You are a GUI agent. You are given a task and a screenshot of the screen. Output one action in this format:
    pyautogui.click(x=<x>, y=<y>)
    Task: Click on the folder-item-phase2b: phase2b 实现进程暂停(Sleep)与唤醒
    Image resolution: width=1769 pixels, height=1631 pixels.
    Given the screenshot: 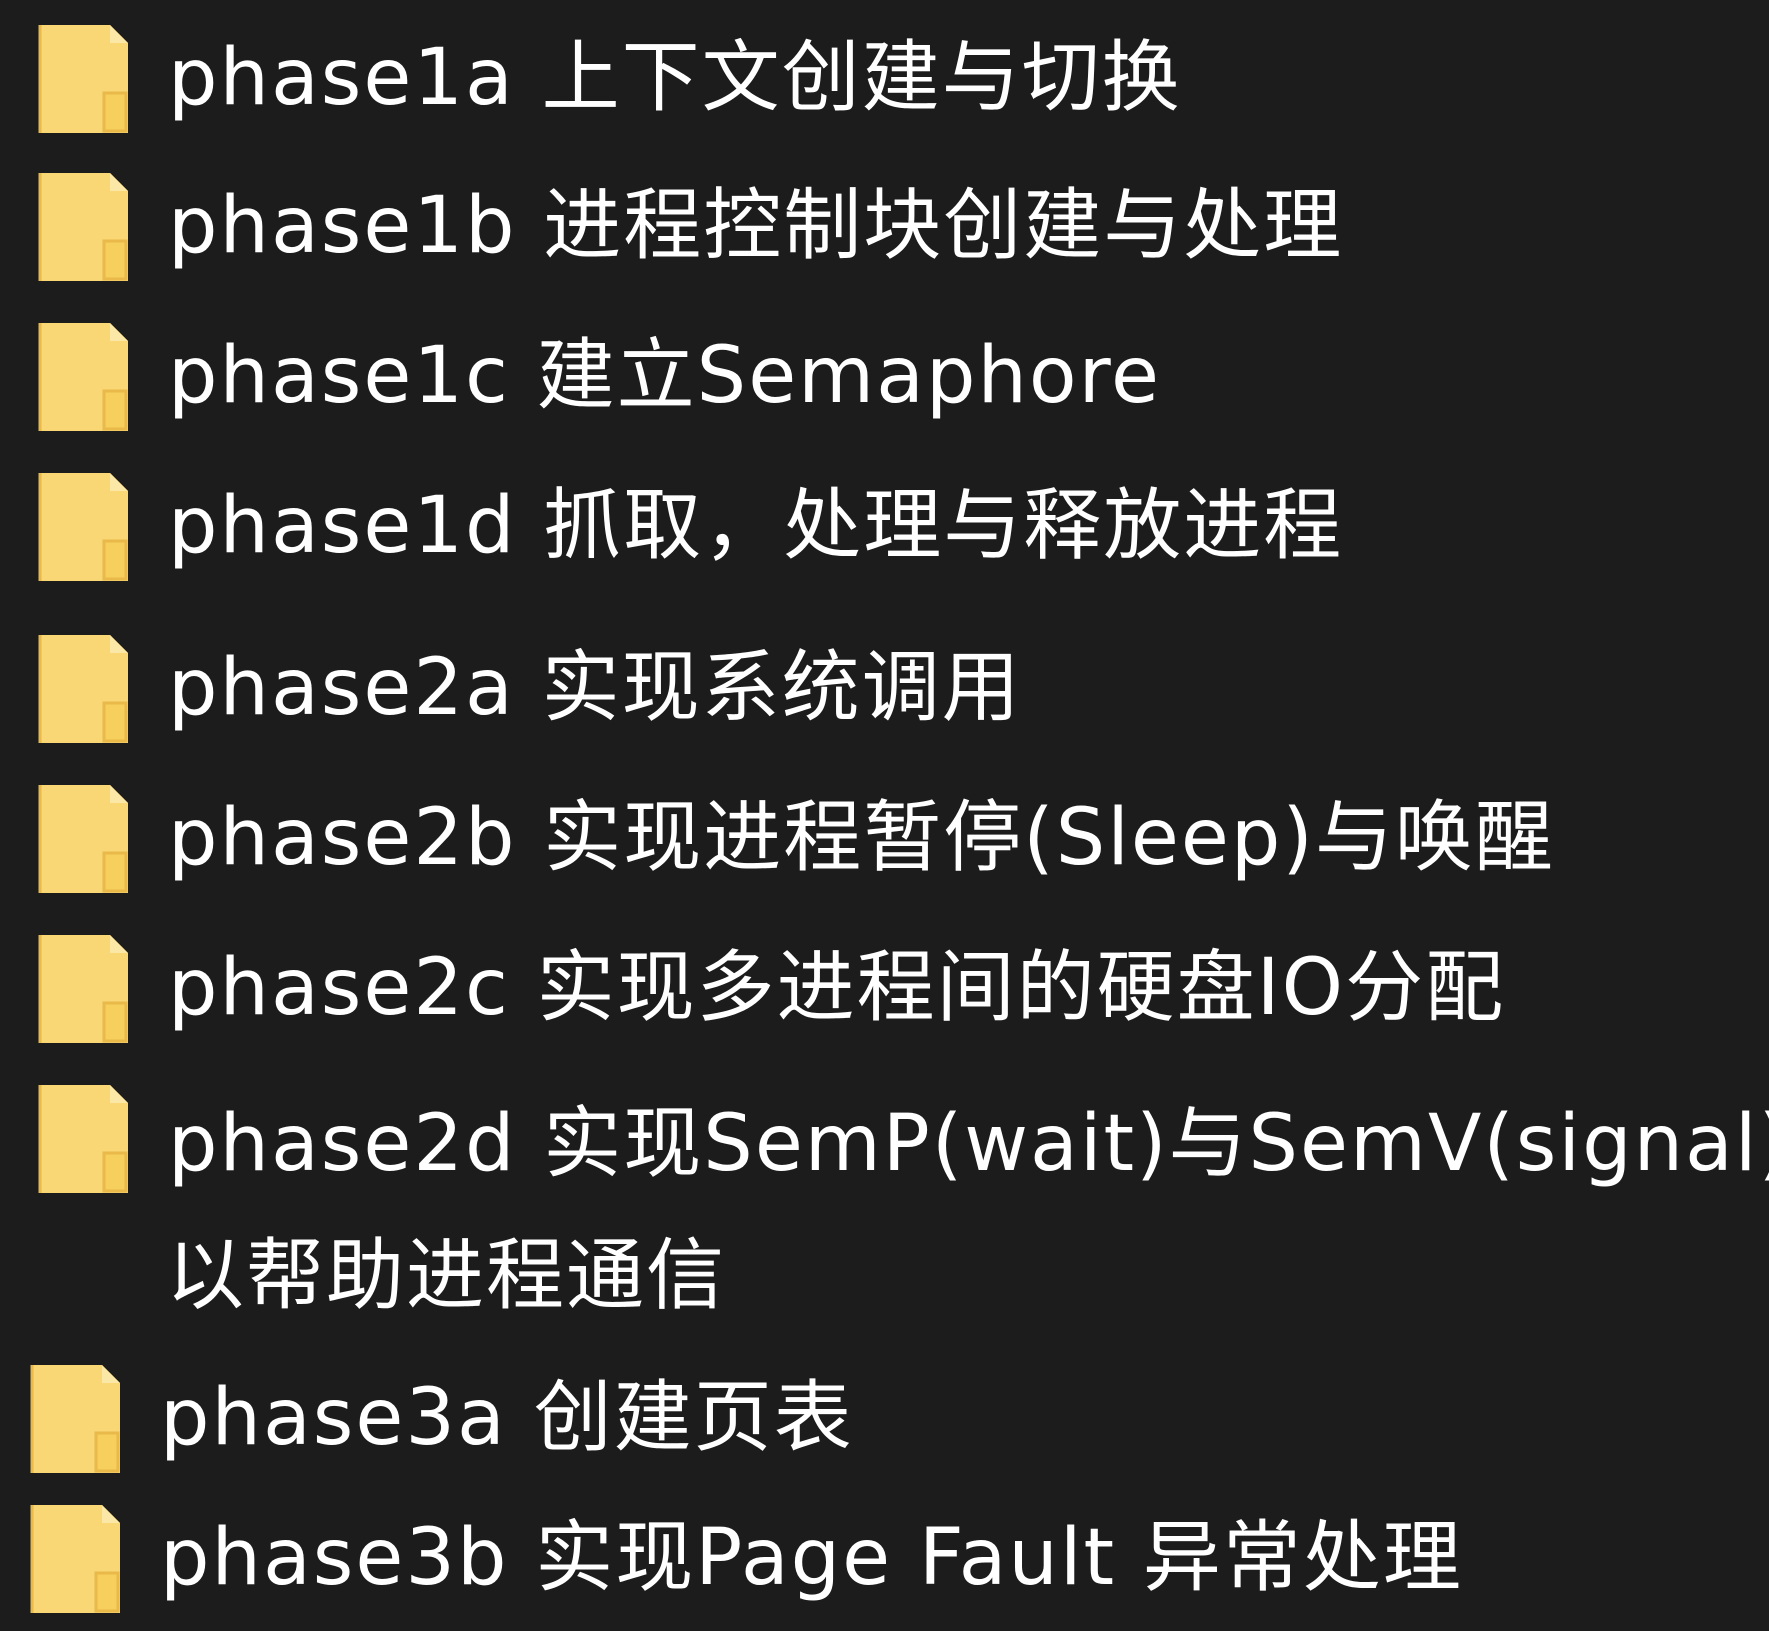 What is the action you would take?
    pyautogui.click(x=884, y=834)
    